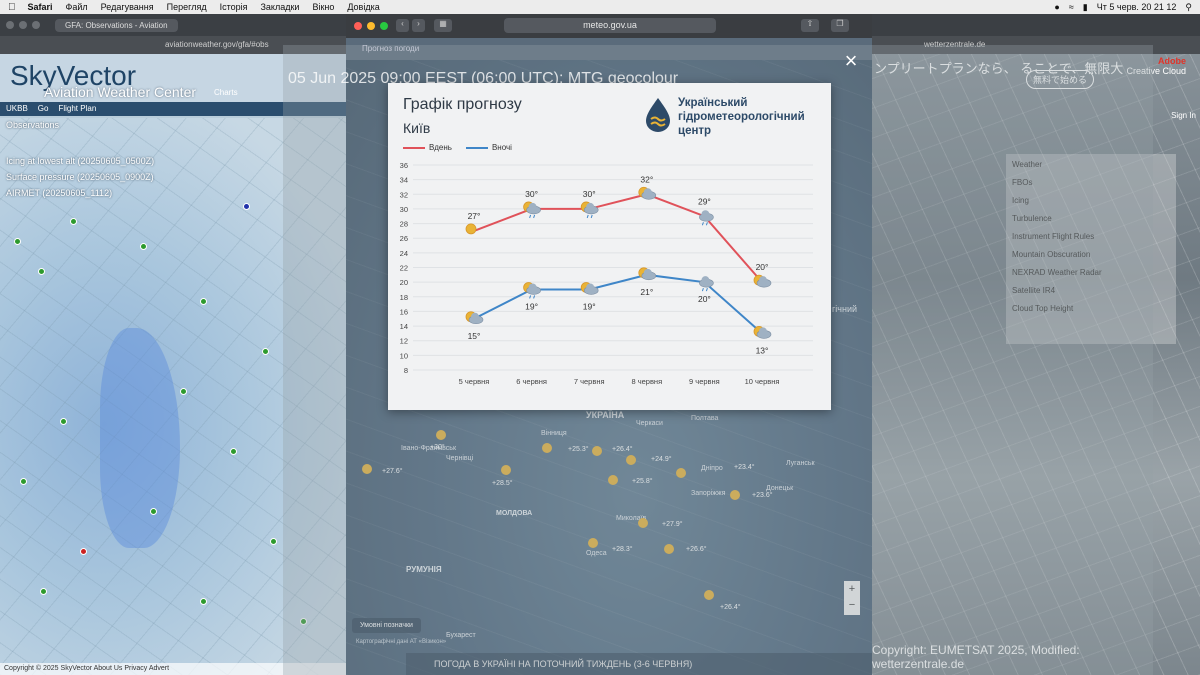  Describe the element at coordinates (226, 92) in the screenshot. I see `charts-link: Charts` at that location.